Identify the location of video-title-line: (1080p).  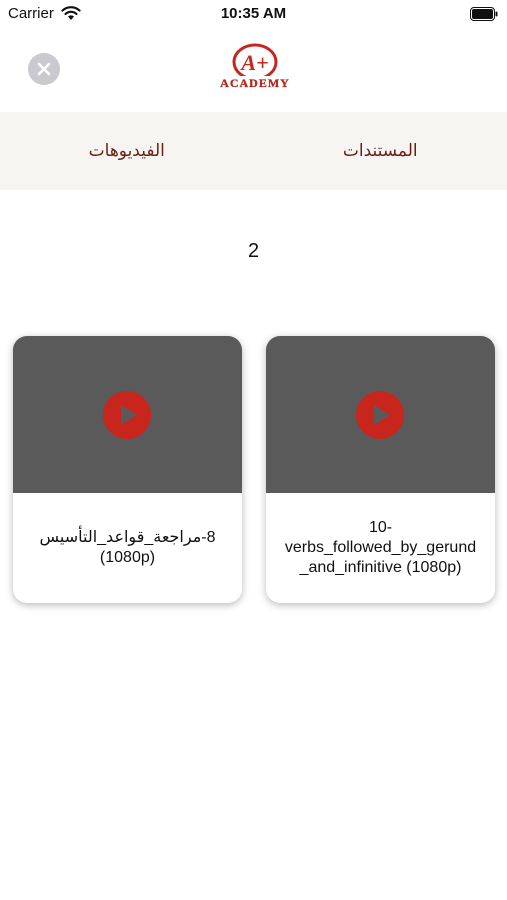
(127, 557).